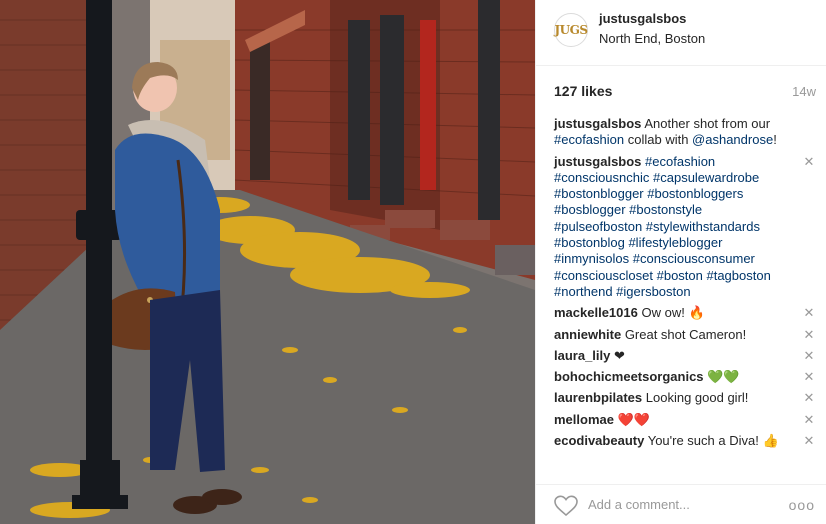  What do you see at coordinates (804, 91) in the screenshot?
I see `post-age: 14w` at bounding box center [804, 91].